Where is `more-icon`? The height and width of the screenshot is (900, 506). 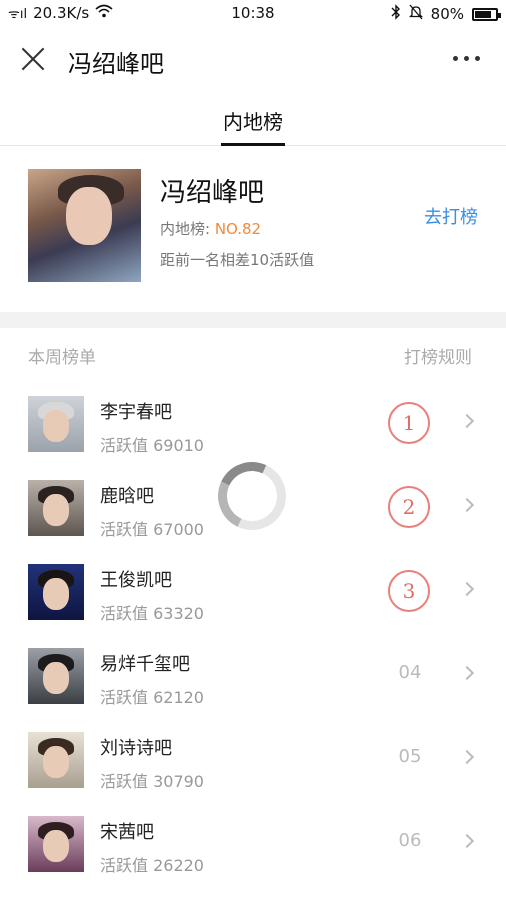
more-icon is located at coordinates (466, 58).